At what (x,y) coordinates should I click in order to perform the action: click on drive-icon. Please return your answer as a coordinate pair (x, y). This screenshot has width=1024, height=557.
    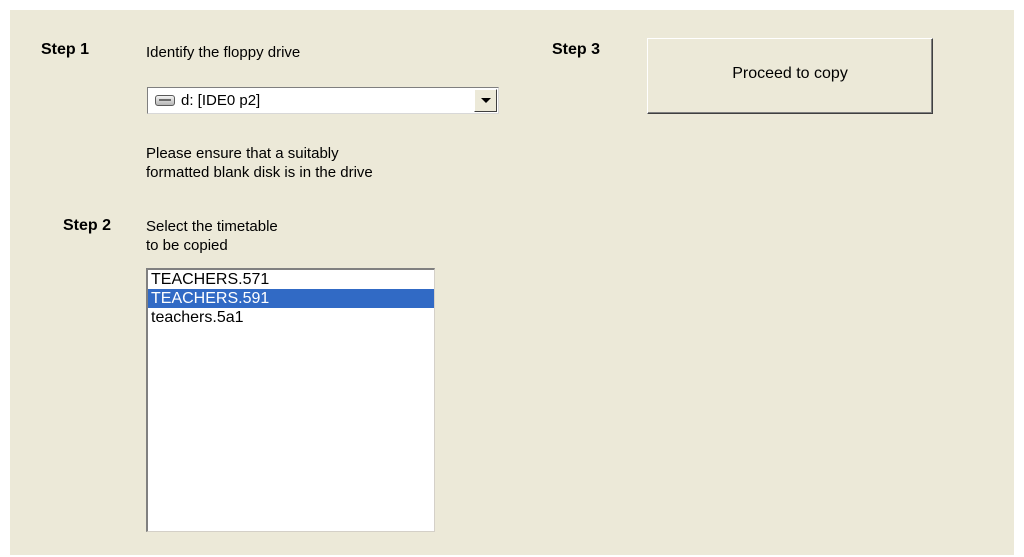
    Looking at the image, I should click on (165, 100).